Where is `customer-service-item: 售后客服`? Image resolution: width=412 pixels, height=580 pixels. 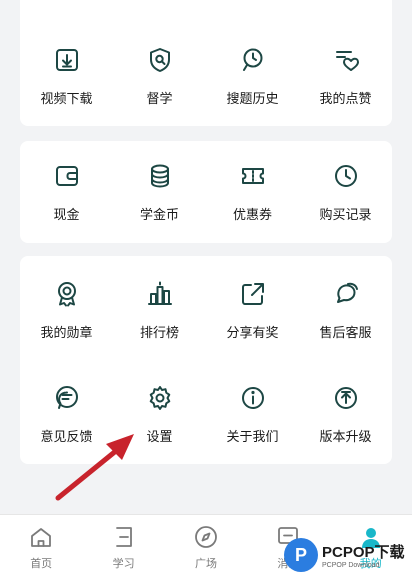
customer-service-item: 售后客服 is located at coordinates (345, 310).